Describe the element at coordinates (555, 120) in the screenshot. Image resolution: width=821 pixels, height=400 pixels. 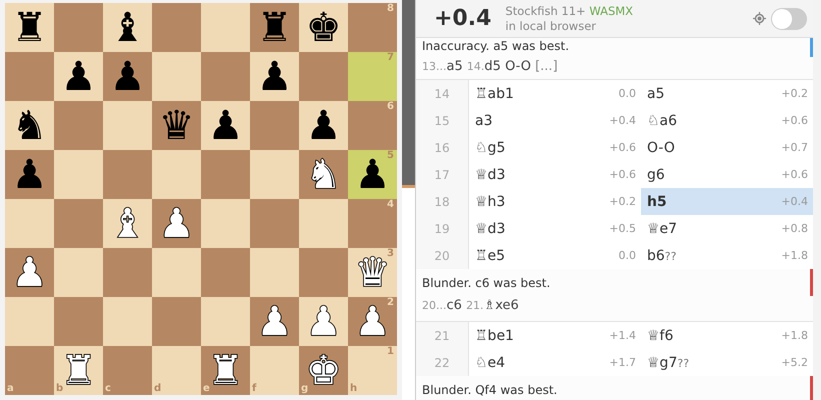
I see `move-cell: a3 +0.4` at that location.